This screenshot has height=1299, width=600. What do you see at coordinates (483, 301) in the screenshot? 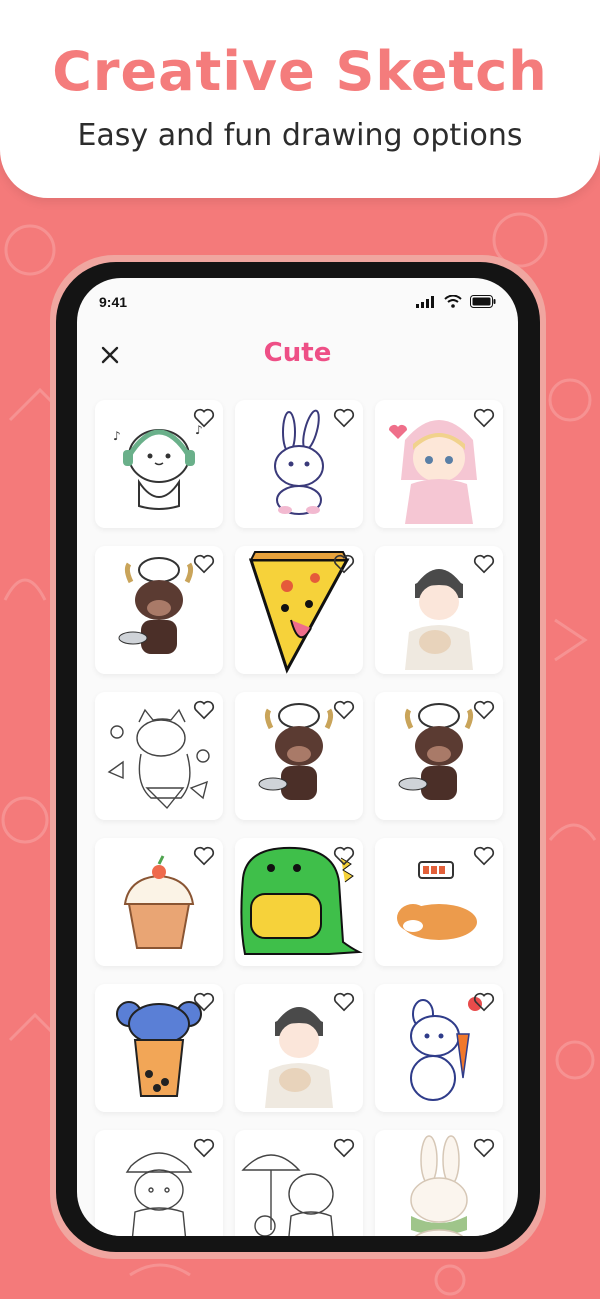
I see `battery-icon` at bounding box center [483, 301].